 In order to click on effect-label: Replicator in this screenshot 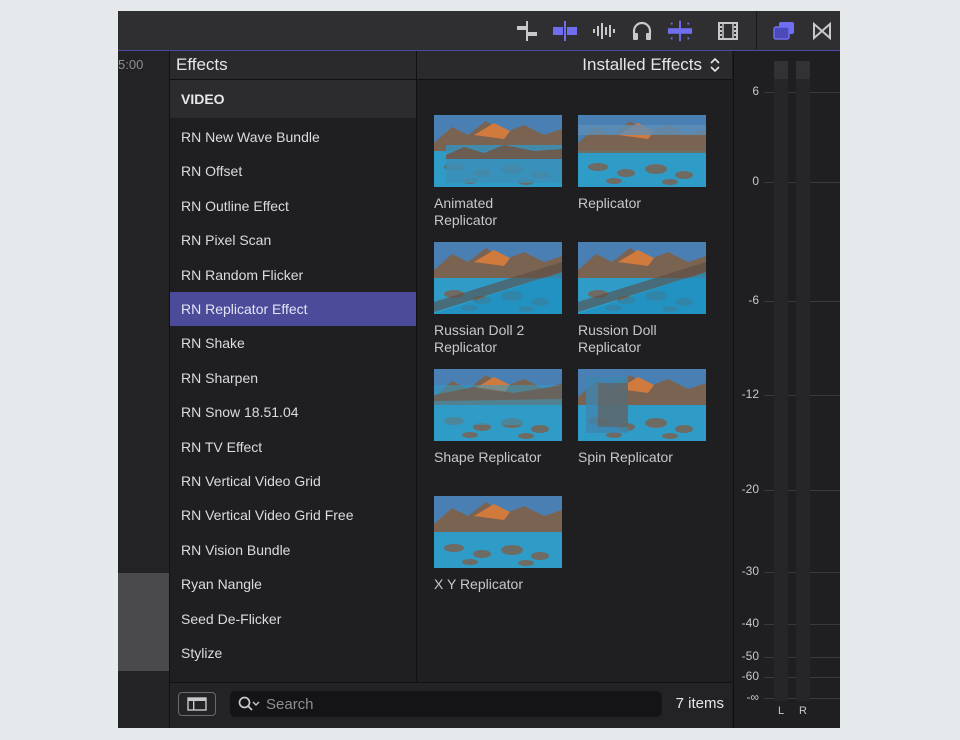, I will do `click(648, 203)`.